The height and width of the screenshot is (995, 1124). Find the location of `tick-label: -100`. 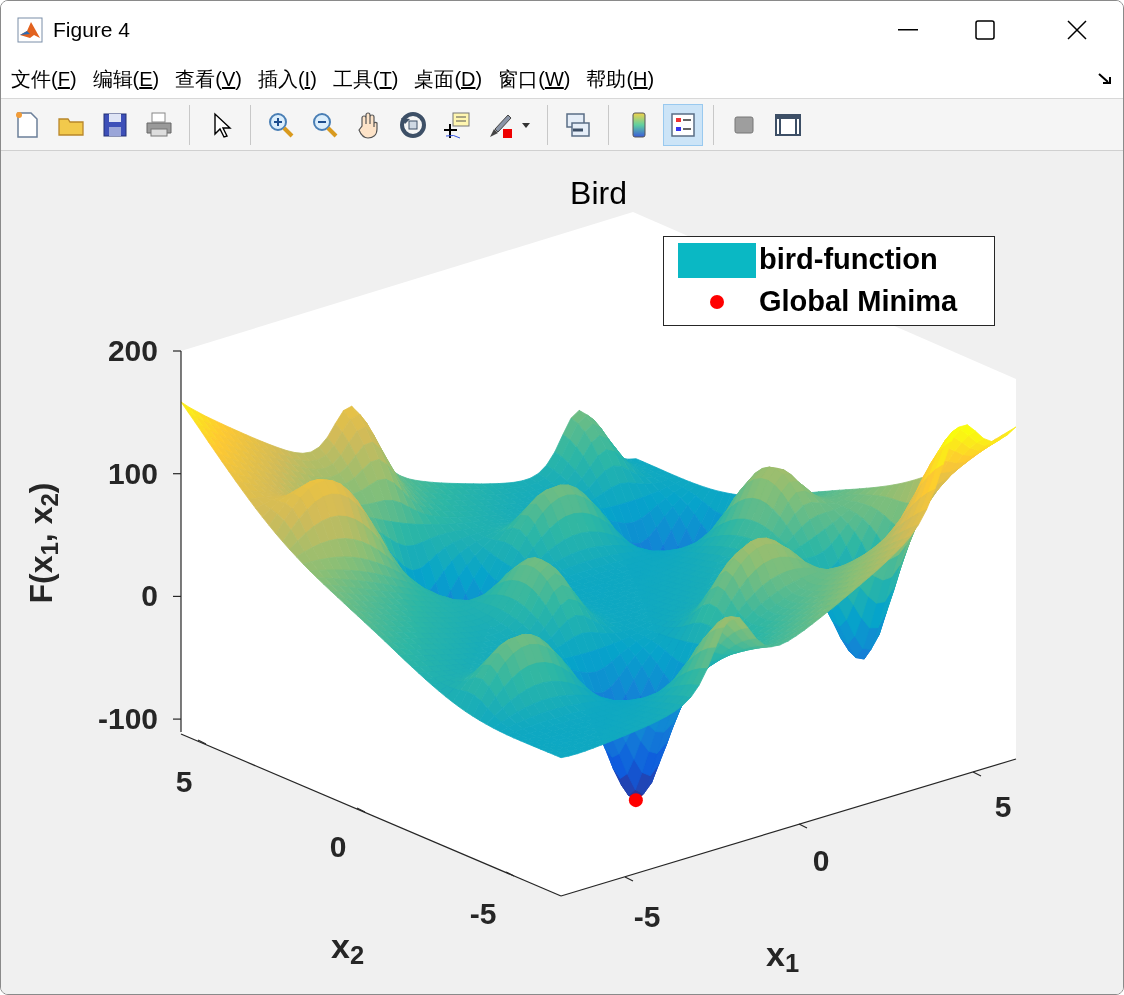

tick-label: -100 is located at coordinates (127, 719).